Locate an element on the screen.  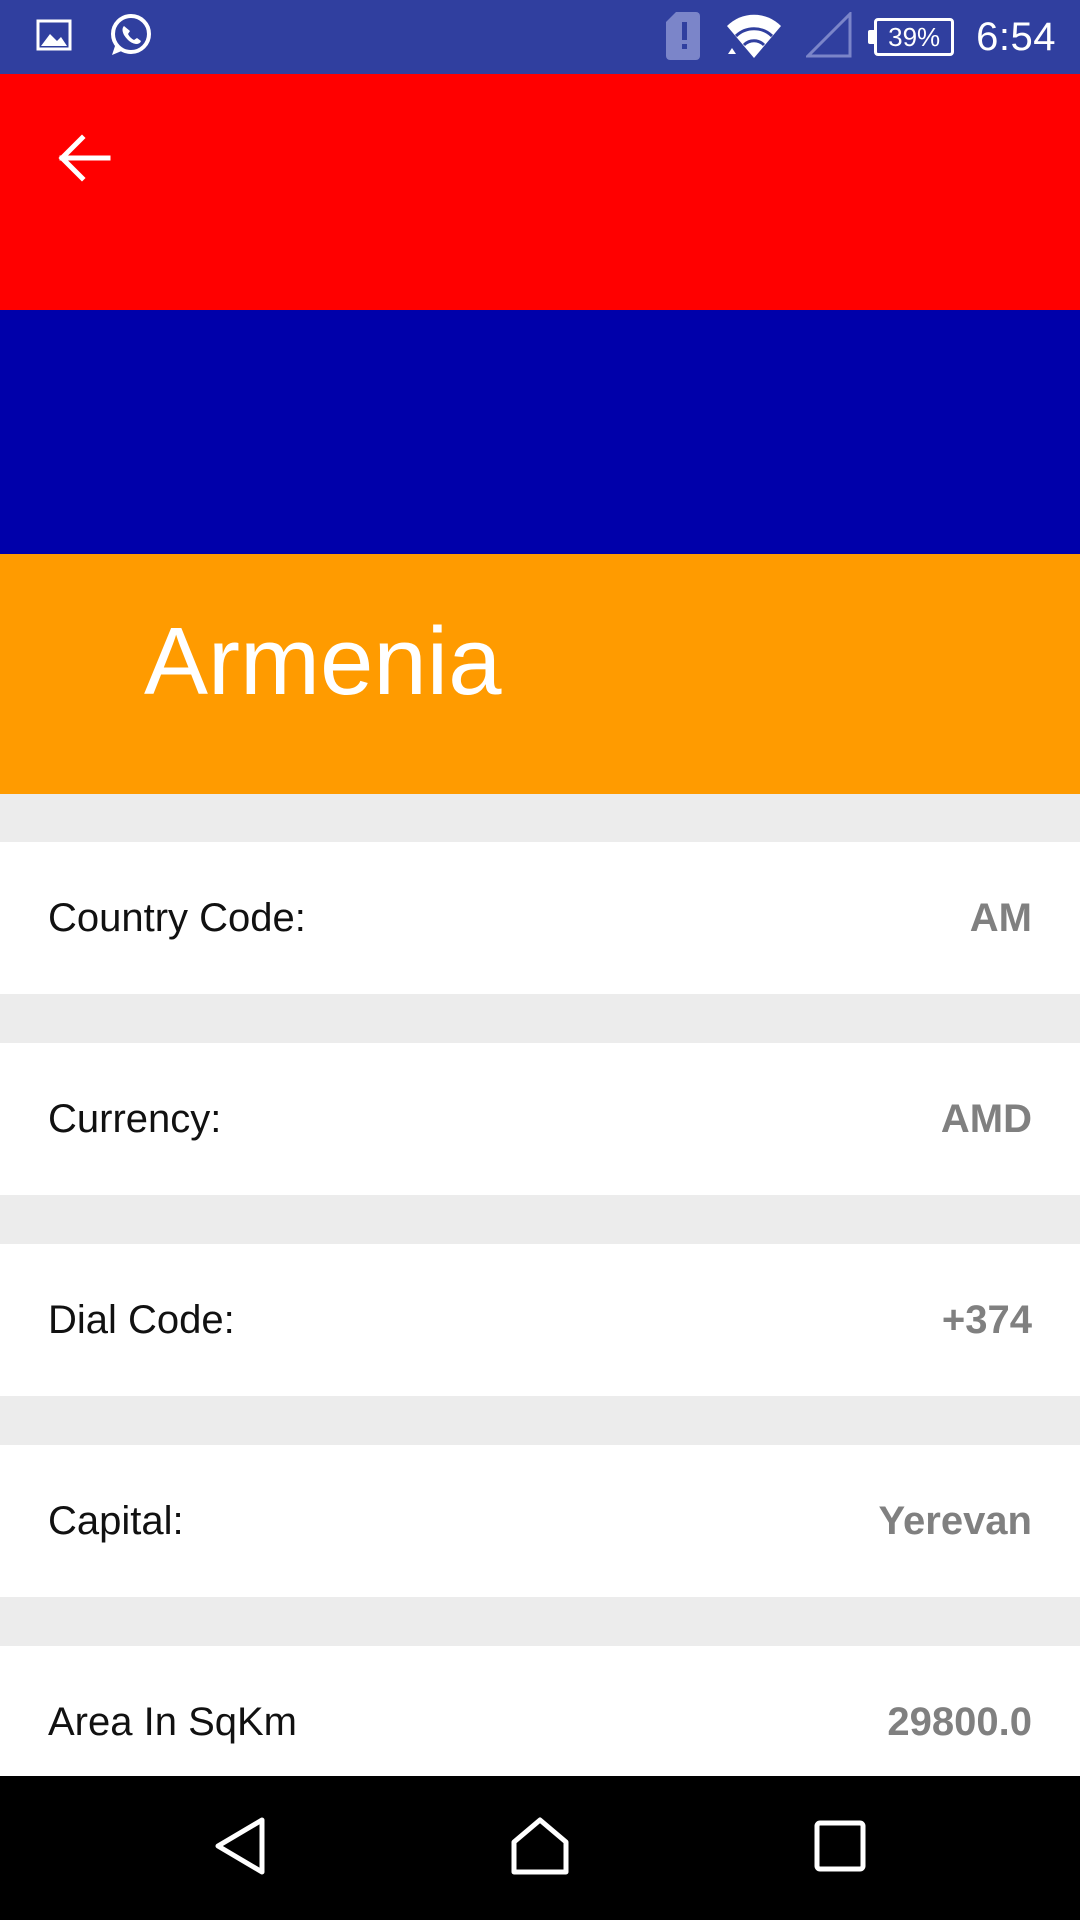
detail-label: Country Code: is located at coordinates (177, 917).